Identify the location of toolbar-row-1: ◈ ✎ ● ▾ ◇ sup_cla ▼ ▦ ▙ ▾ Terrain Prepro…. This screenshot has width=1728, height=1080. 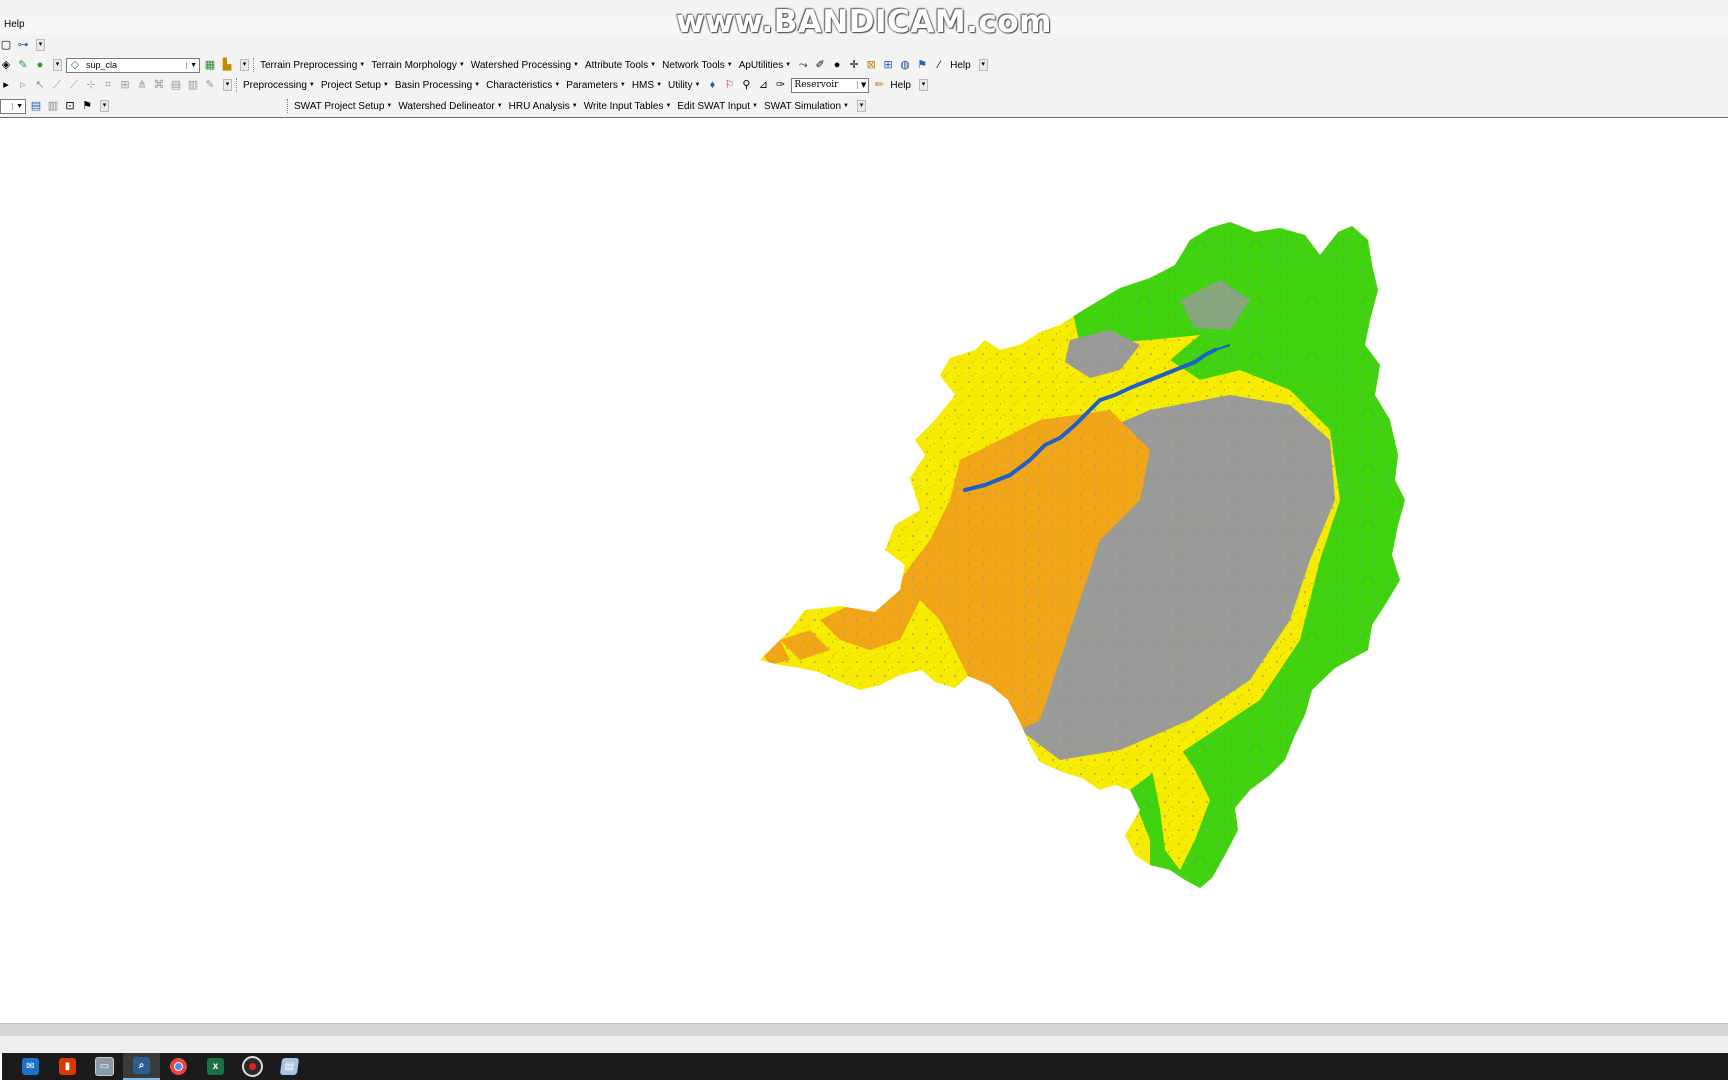
(494, 65).